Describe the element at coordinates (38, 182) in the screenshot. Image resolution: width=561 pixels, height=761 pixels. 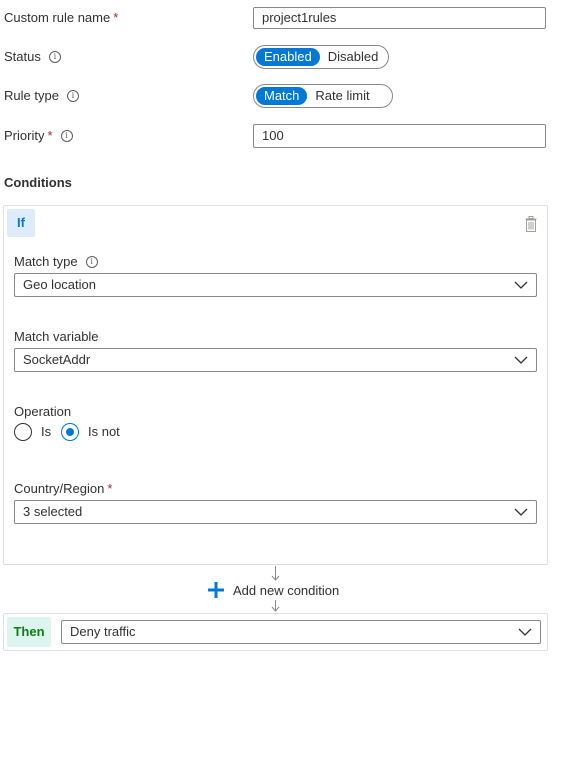
I see `conditions-title: Conditions` at that location.